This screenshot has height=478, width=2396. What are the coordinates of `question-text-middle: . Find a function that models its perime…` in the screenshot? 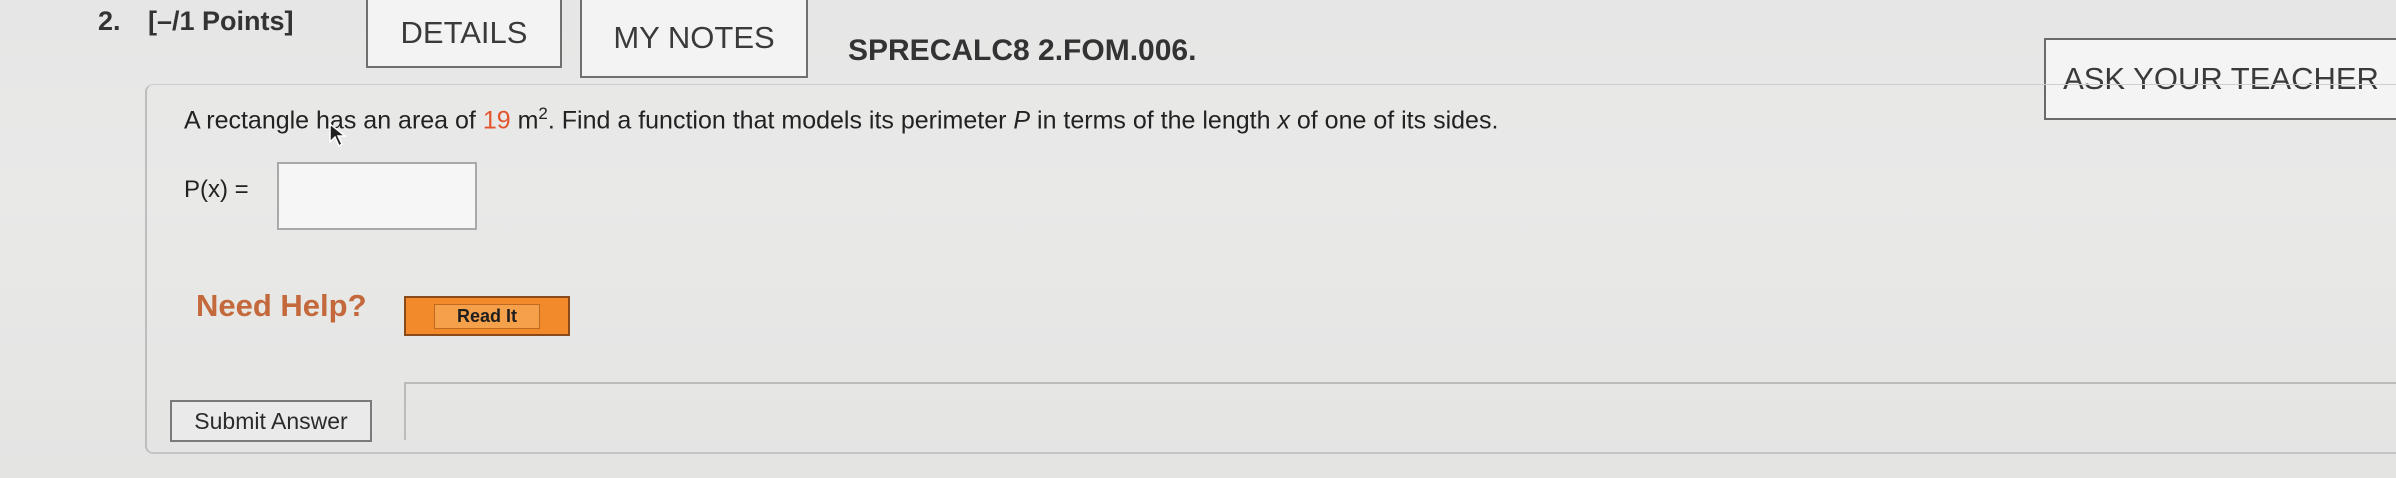 It's located at (780, 120).